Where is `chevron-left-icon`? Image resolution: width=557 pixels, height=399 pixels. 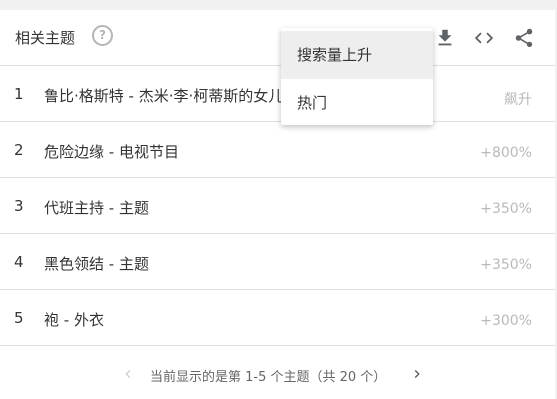 chevron-left-icon is located at coordinates (128, 374).